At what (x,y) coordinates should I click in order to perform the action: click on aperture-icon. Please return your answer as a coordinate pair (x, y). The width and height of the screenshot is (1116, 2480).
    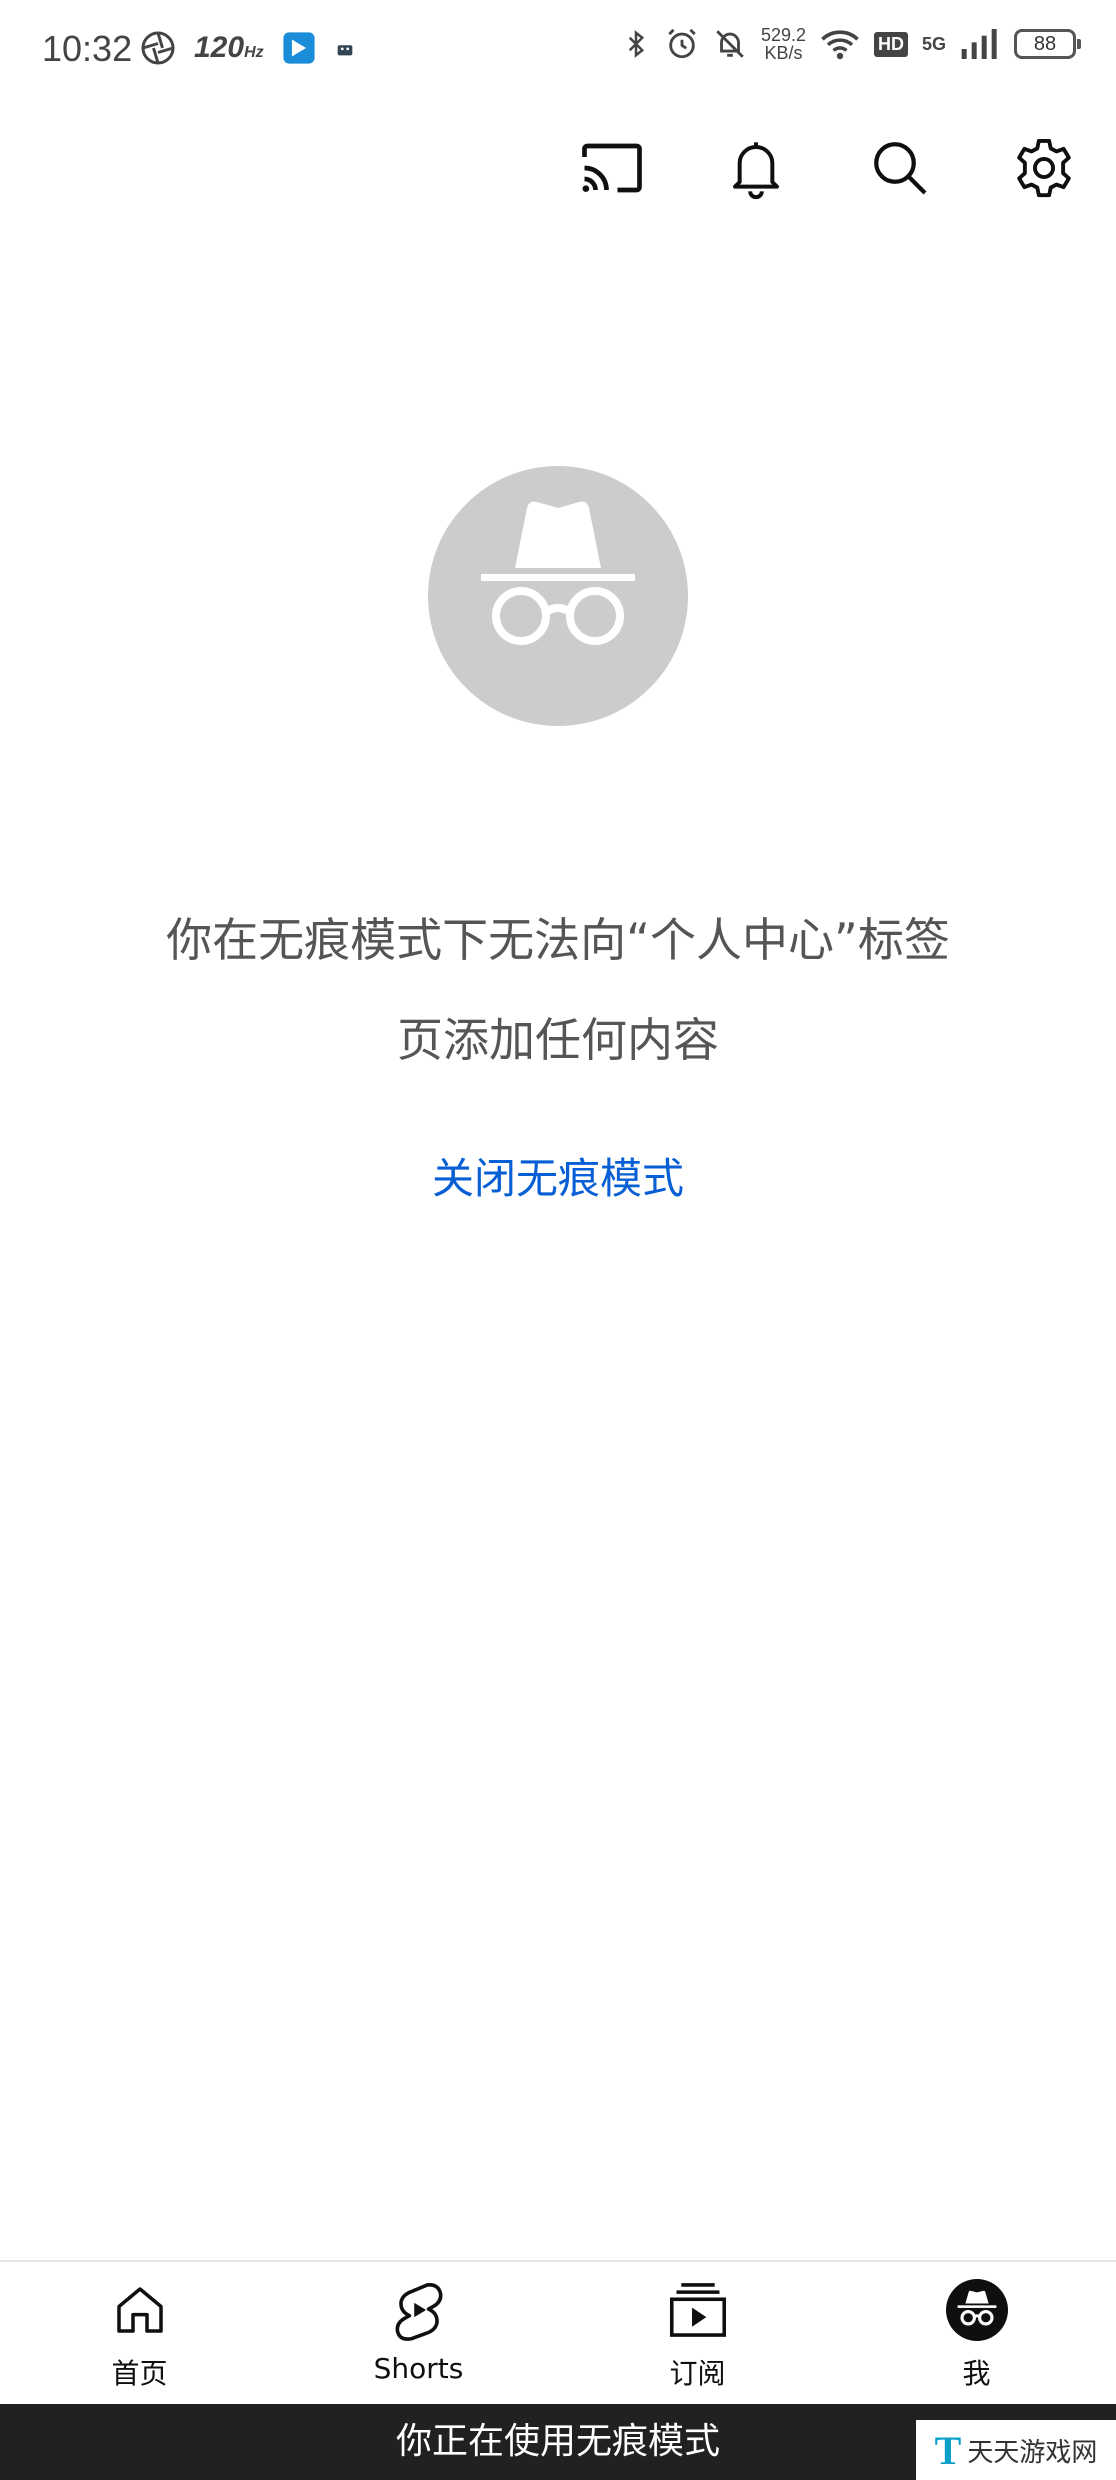
    Looking at the image, I should click on (158, 48).